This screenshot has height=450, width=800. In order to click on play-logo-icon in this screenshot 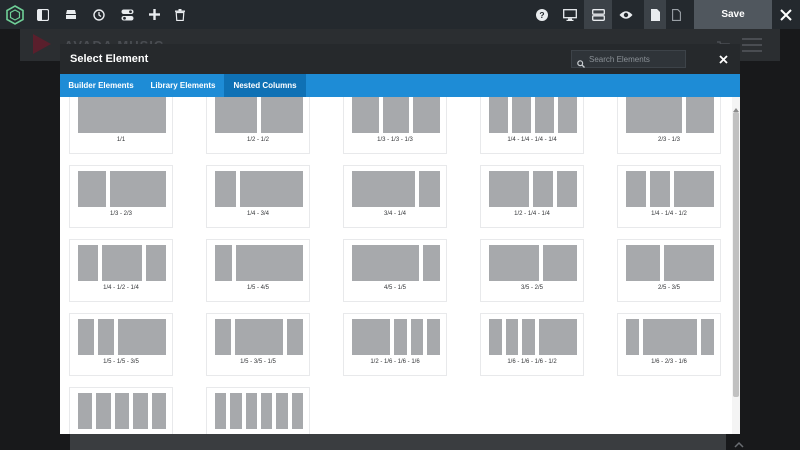, I will do `click(42, 46)`.